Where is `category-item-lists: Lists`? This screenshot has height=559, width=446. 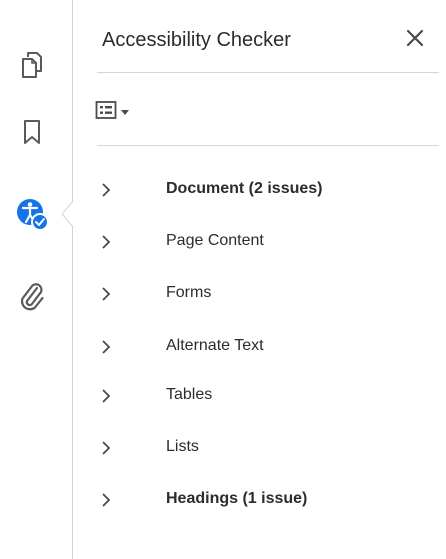
category-item-lists: Lists is located at coordinates (263, 448).